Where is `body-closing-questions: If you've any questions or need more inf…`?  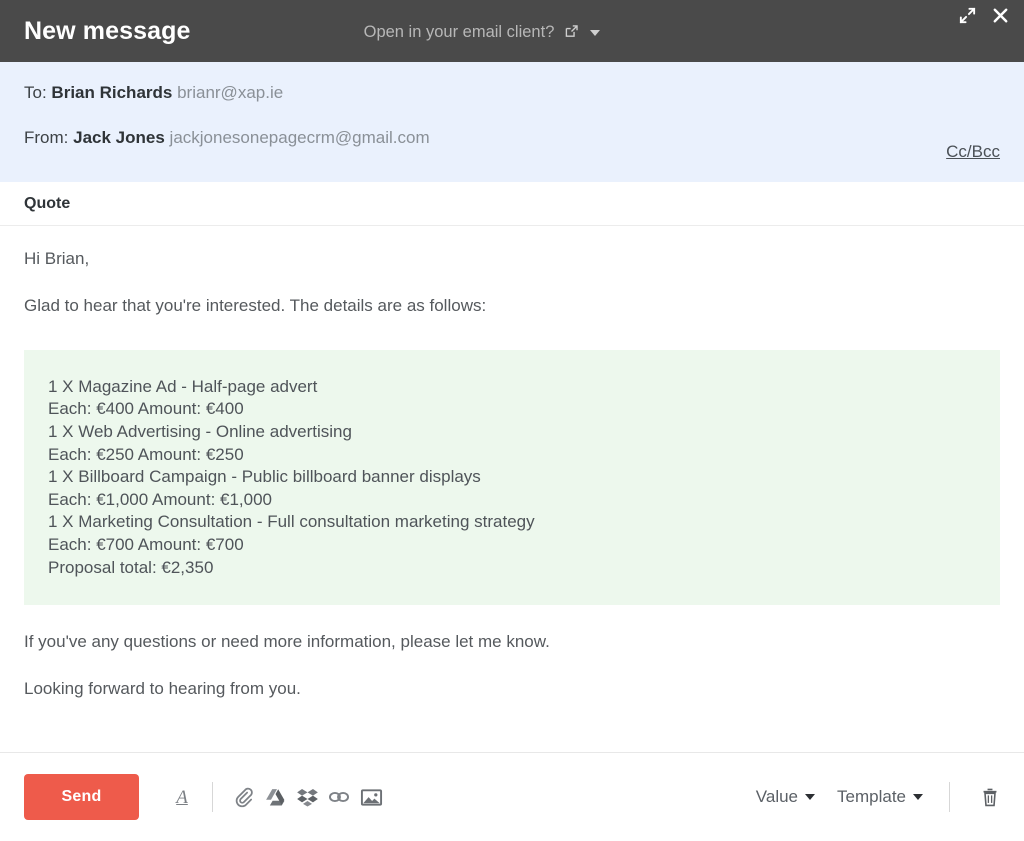 body-closing-questions: If you've any questions or need more inf… is located at coordinates (287, 642).